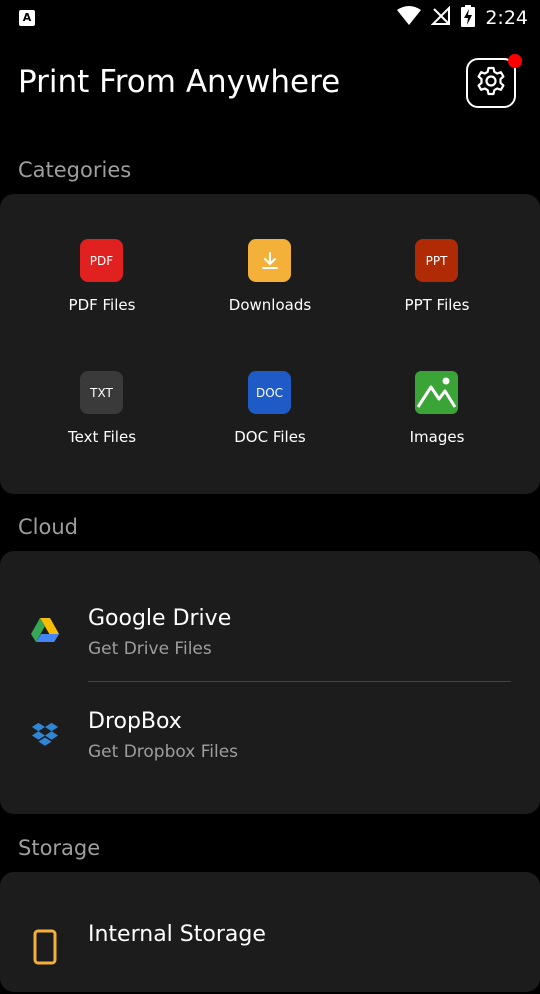 This screenshot has width=540, height=994. I want to click on category-images: Images, so click(437, 426).